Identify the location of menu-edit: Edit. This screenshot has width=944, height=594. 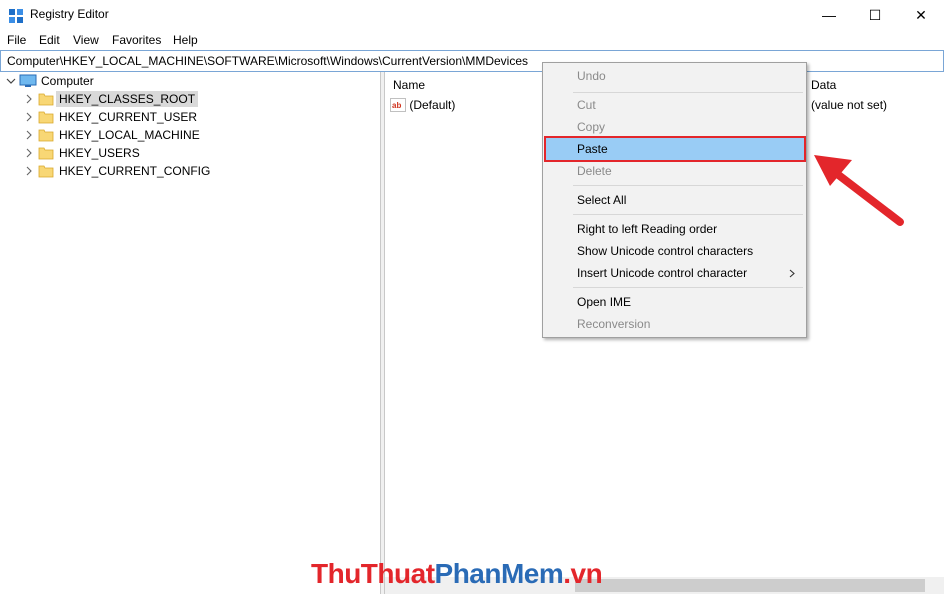
(49, 40).